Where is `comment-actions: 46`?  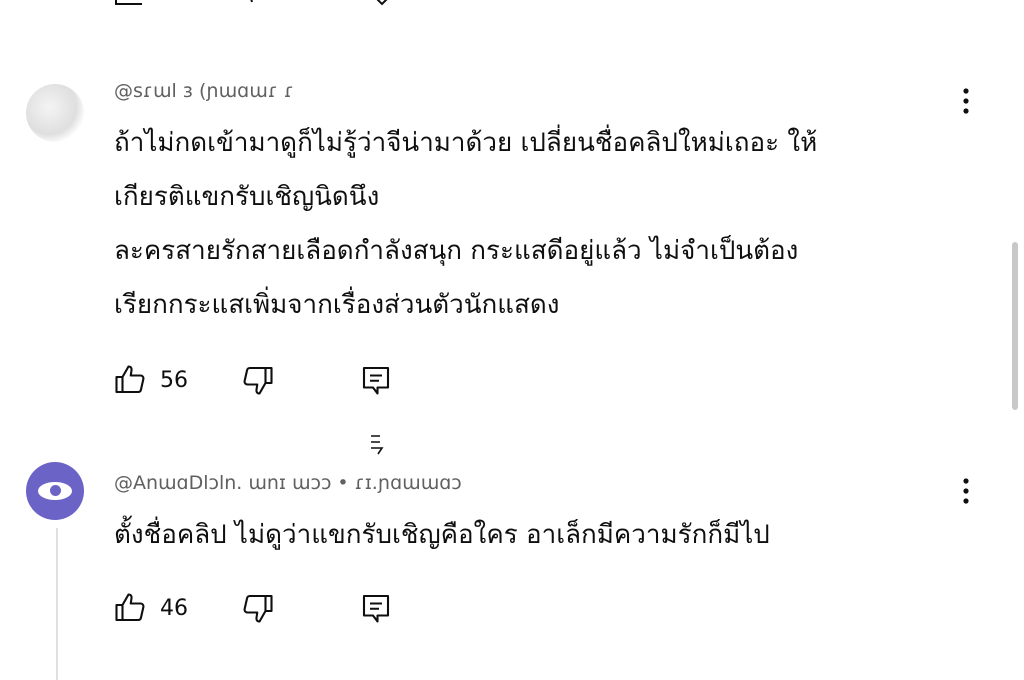
comment-actions: 46 is located at coordinates (262, 608).